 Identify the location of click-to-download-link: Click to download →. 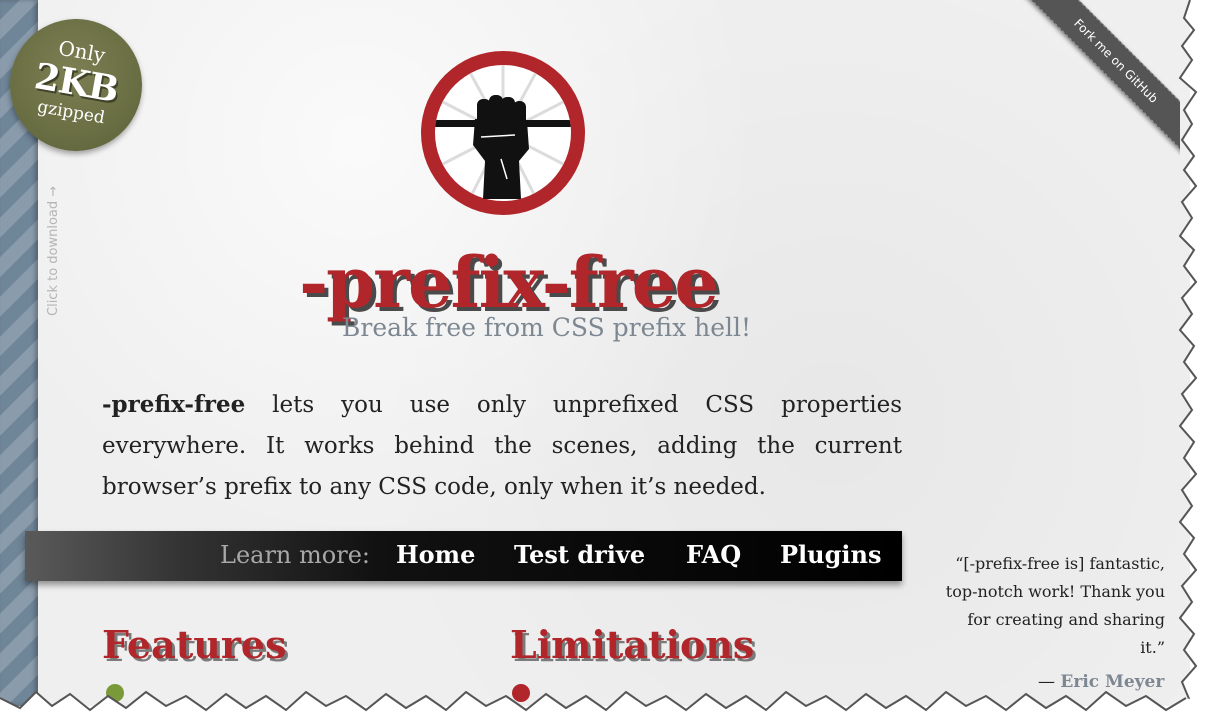
(53, 251).